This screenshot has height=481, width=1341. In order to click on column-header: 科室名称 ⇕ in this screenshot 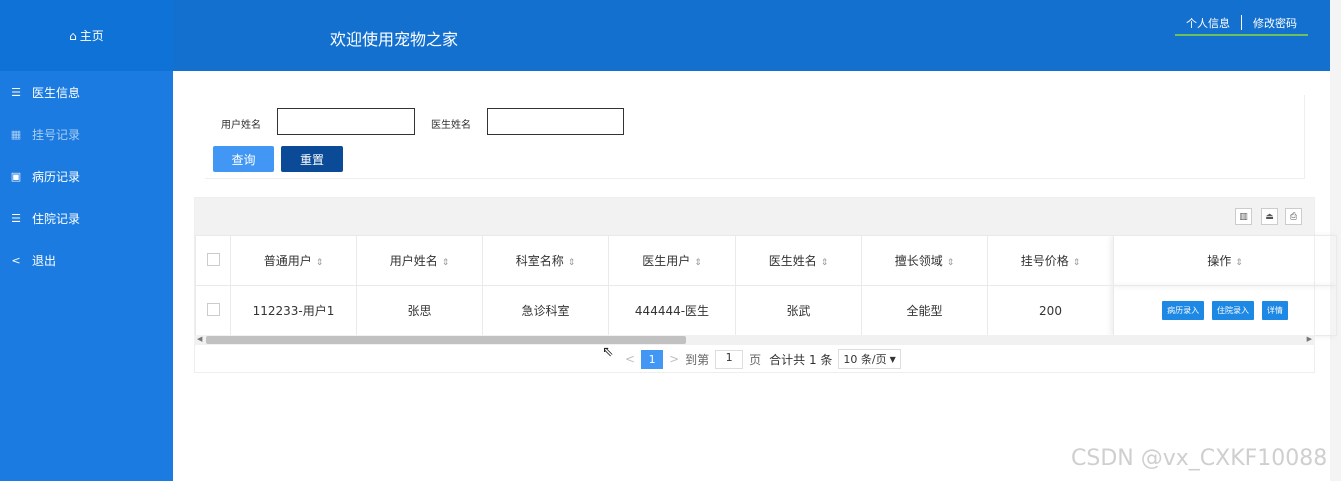, I will do `click(545, 260)`.